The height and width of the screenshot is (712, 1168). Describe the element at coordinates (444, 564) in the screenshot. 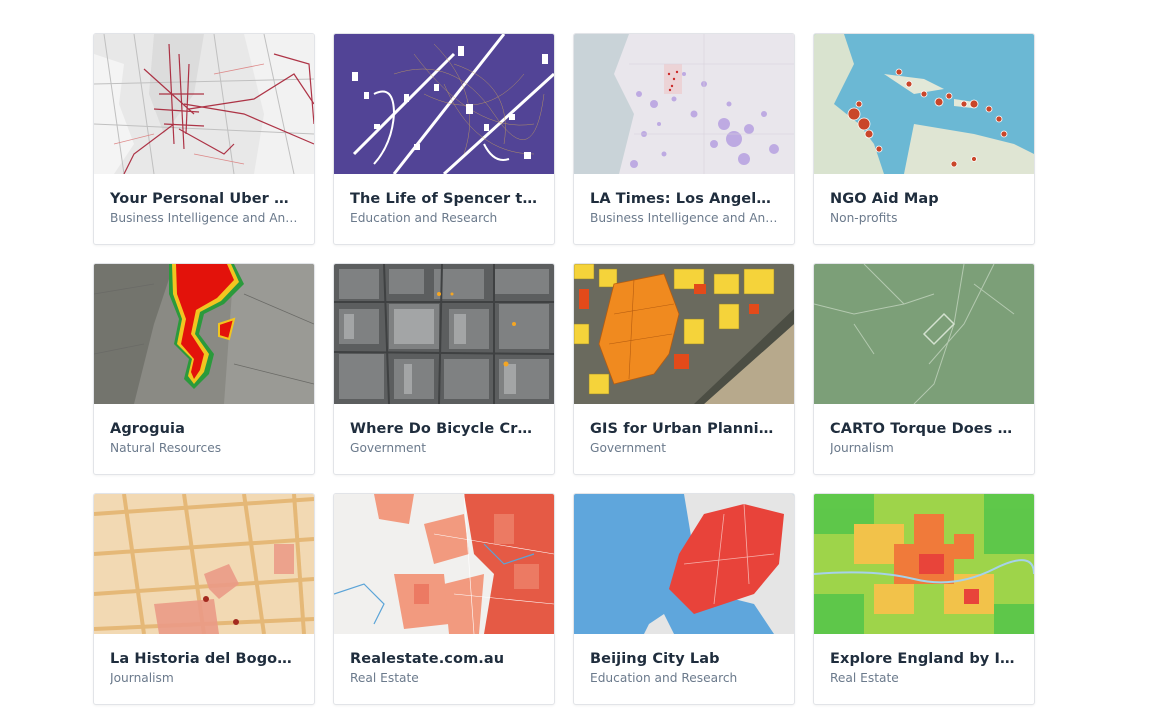

I see `realestate-map-thumbnail` at that location.